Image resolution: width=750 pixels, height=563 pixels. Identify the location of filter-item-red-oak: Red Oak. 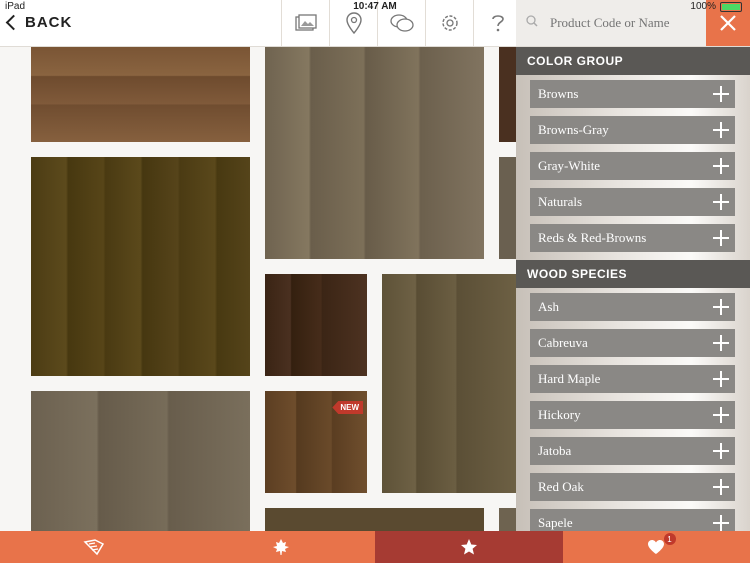
(632, 487).